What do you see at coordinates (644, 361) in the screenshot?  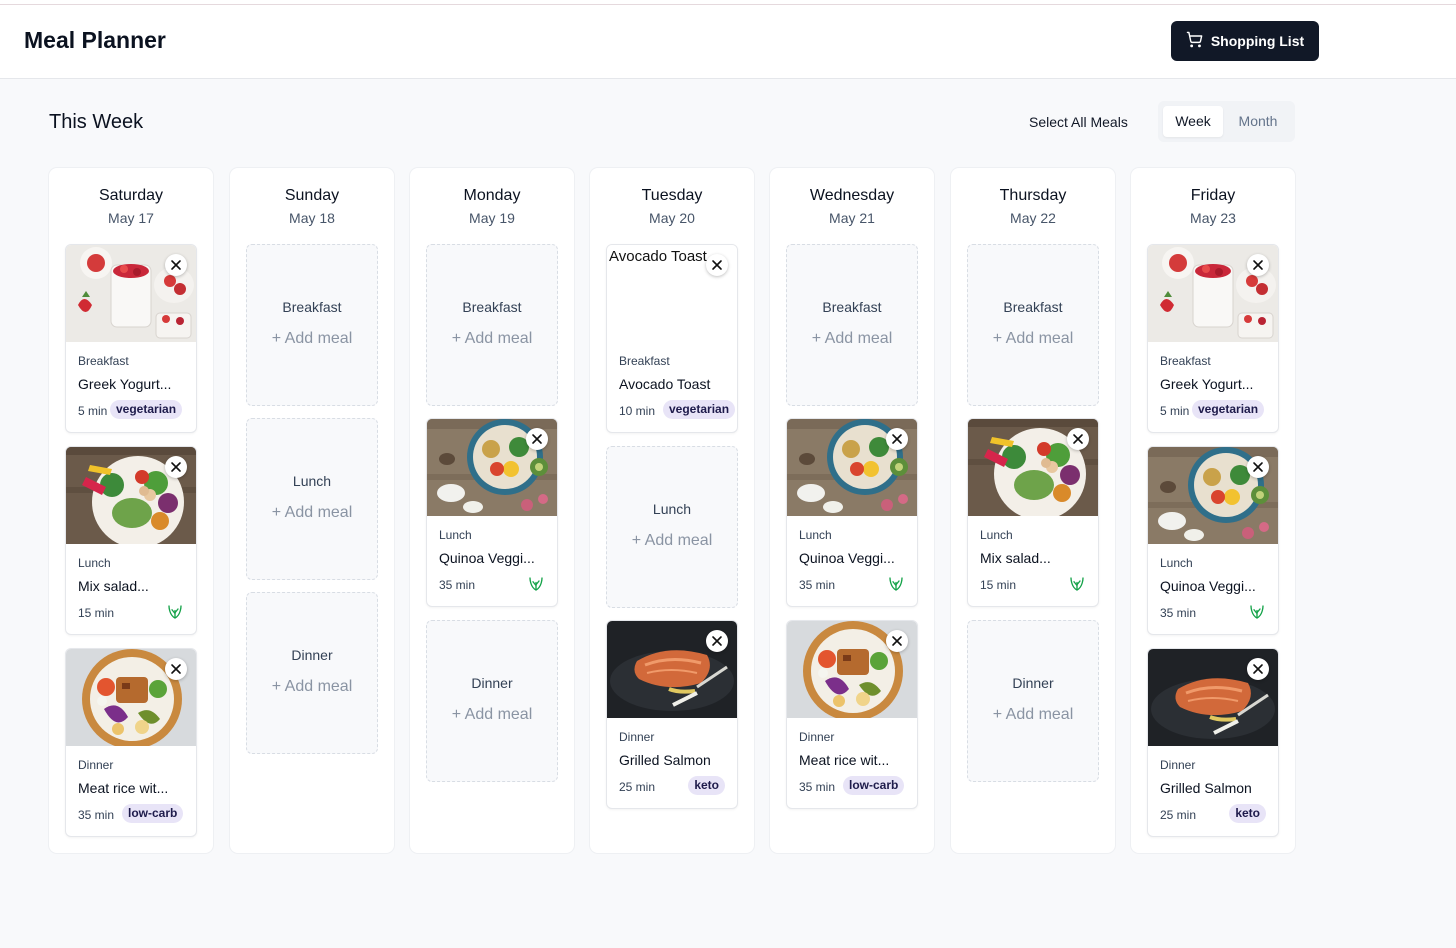 I see `meal-type-label: Breakfast` at bounding box center [644, 361].